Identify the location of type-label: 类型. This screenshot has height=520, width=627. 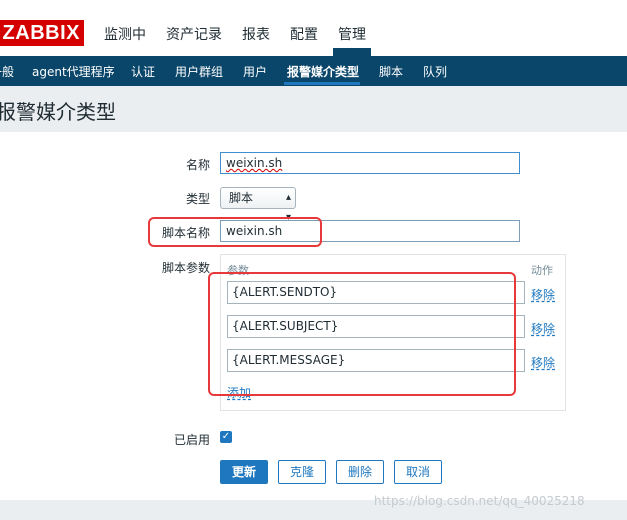
(197, 199).